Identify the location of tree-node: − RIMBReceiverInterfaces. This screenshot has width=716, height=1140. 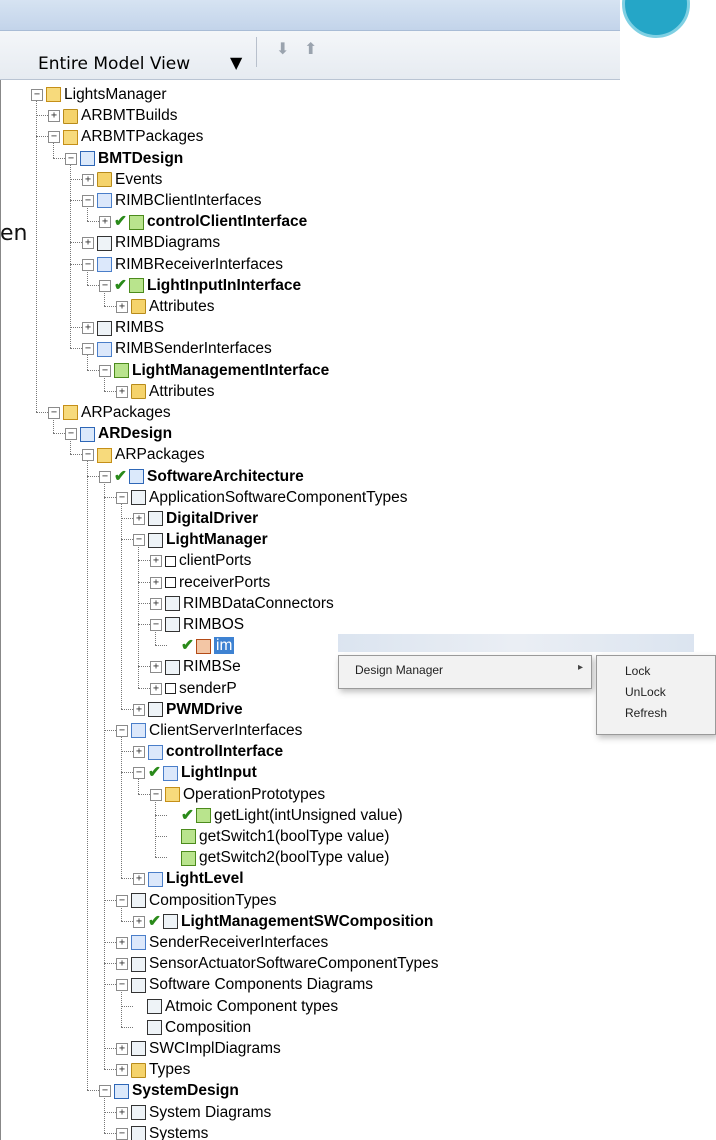
(182, 264).